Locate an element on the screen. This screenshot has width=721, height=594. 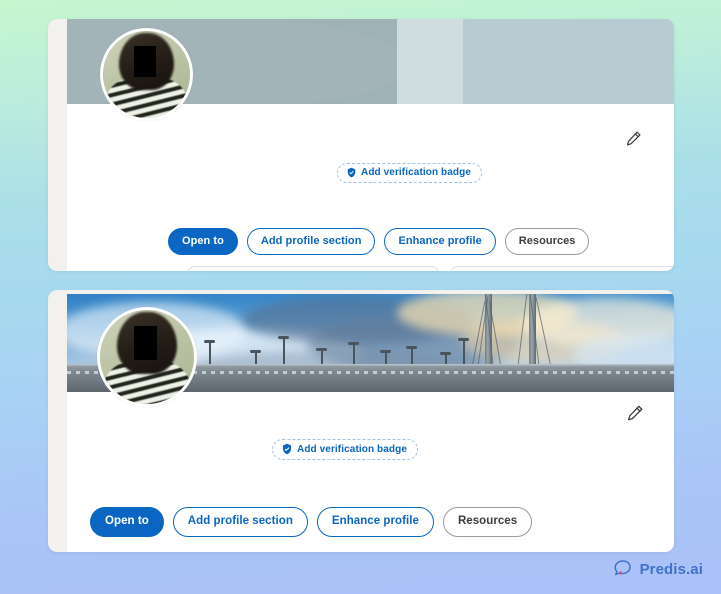
speech-bubble-icon is located at coordinates (622, 568).